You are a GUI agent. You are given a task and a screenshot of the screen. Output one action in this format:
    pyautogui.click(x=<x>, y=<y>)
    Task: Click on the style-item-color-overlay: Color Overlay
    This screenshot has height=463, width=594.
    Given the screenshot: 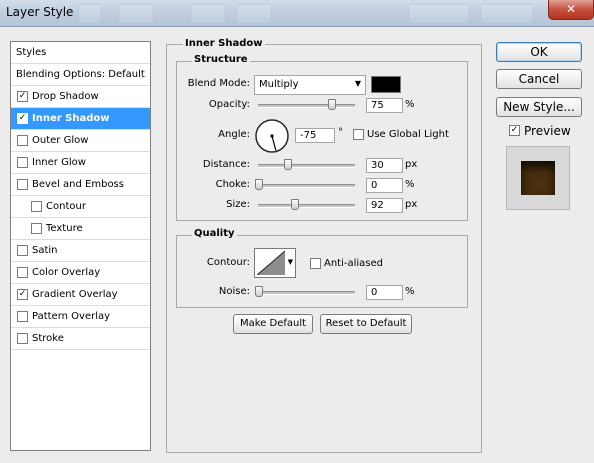 What is the action you would take?
    pyautogui.click(x=80, y=273)
    